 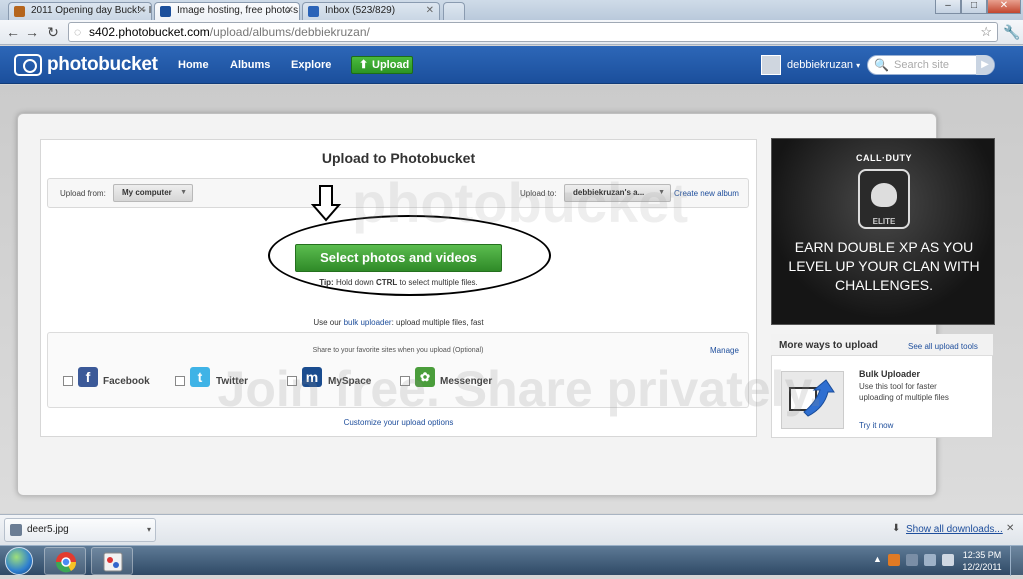 What do you see at coordinates (454, 11) in the screenshot?
I see `new-tab-button` at bounding box center [454, 11].